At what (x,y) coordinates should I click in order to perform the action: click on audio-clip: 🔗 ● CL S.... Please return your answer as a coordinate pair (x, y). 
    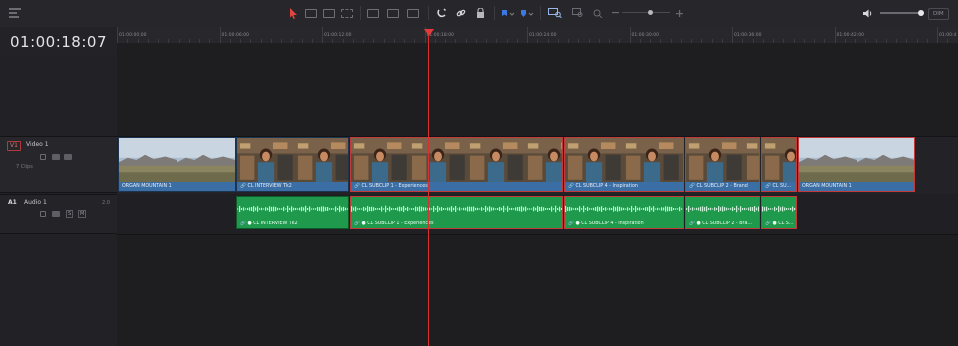
    Looking at the image, I should click on (779, 212).